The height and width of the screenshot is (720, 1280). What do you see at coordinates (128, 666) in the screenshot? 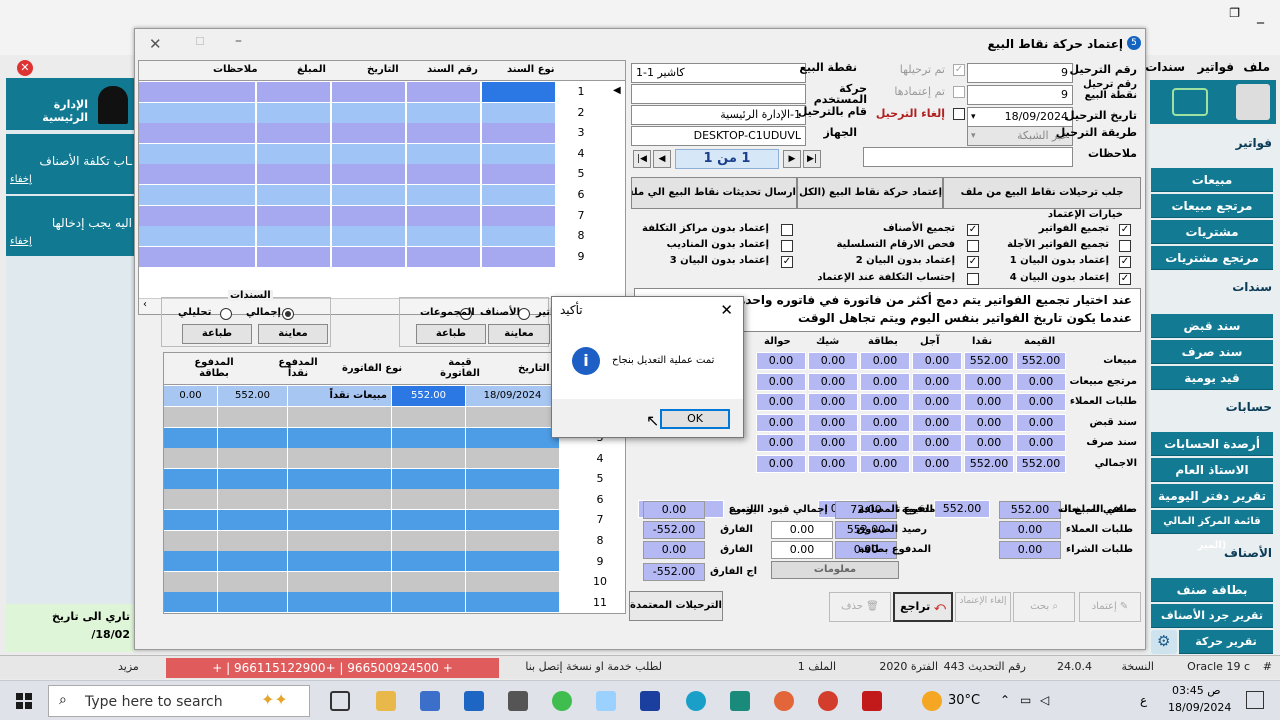
I see `status-more: مزيد` at bounding box center [128, 666].